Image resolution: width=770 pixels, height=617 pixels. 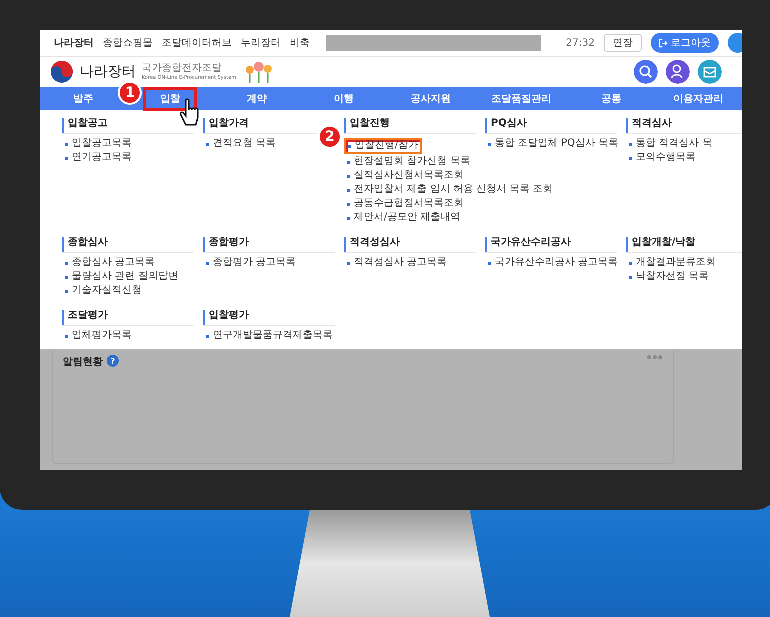 I want to click on menu-link: 현장설명회 참가신청 목록, so click(x=409, y=162).